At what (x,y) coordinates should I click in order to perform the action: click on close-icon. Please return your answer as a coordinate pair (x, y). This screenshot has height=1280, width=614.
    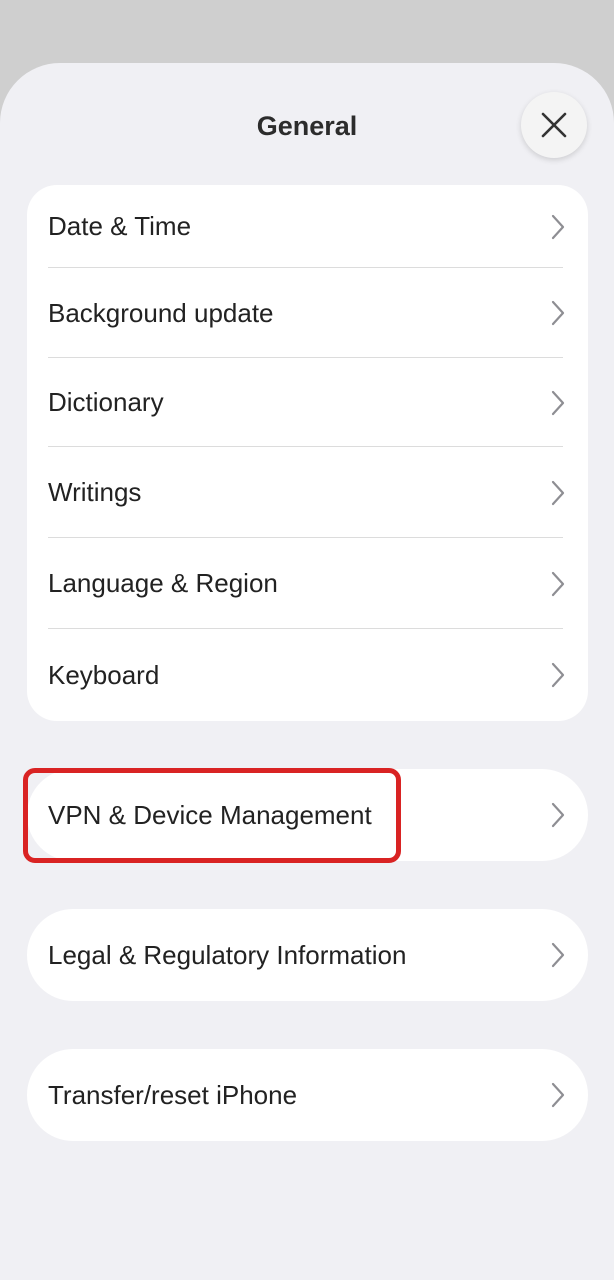
    Looking at the image, I should click on (554, 125).